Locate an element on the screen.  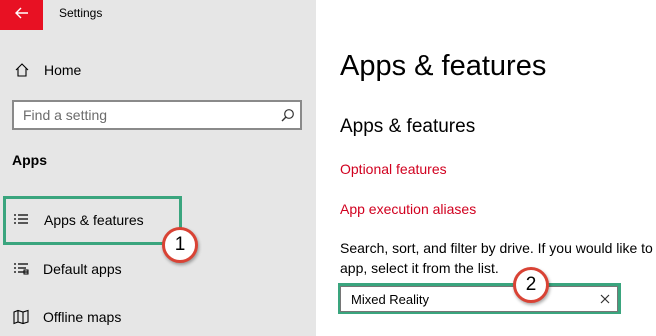
sidebar-item-apps-features: Apps & features is located at coordinates (97, 220).